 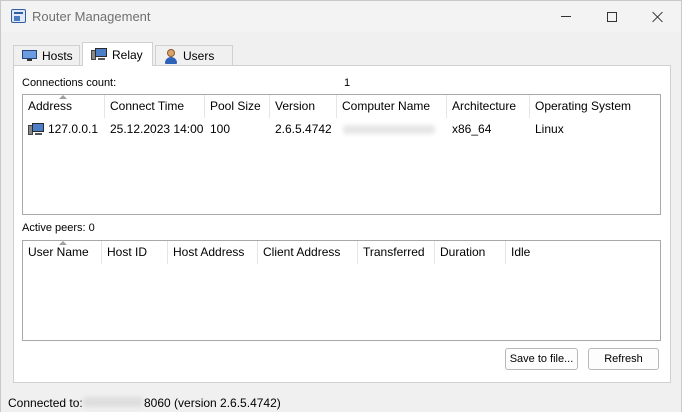 What do you see at coordinates (213, 252) in the screenshot?
I see `col-host-address: Host Address` at bounding box center [213, 252].